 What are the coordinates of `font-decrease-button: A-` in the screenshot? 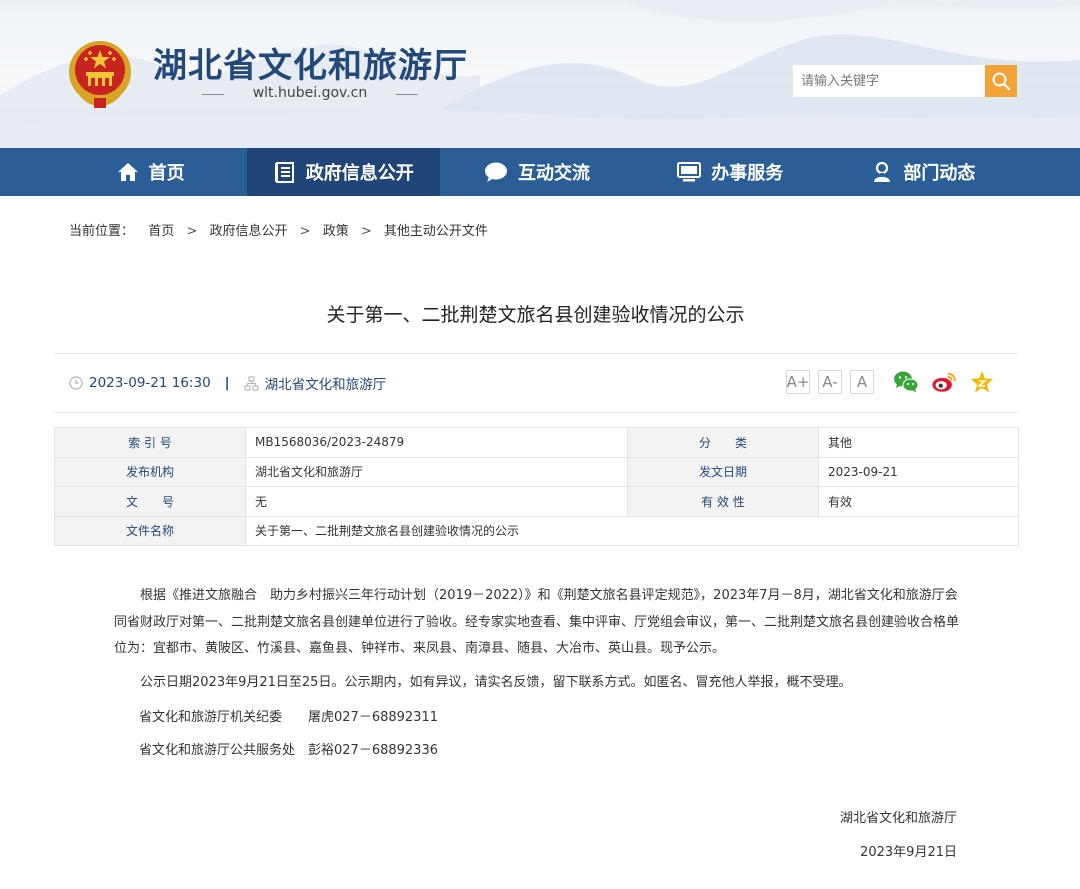 It's located at (830, 382).